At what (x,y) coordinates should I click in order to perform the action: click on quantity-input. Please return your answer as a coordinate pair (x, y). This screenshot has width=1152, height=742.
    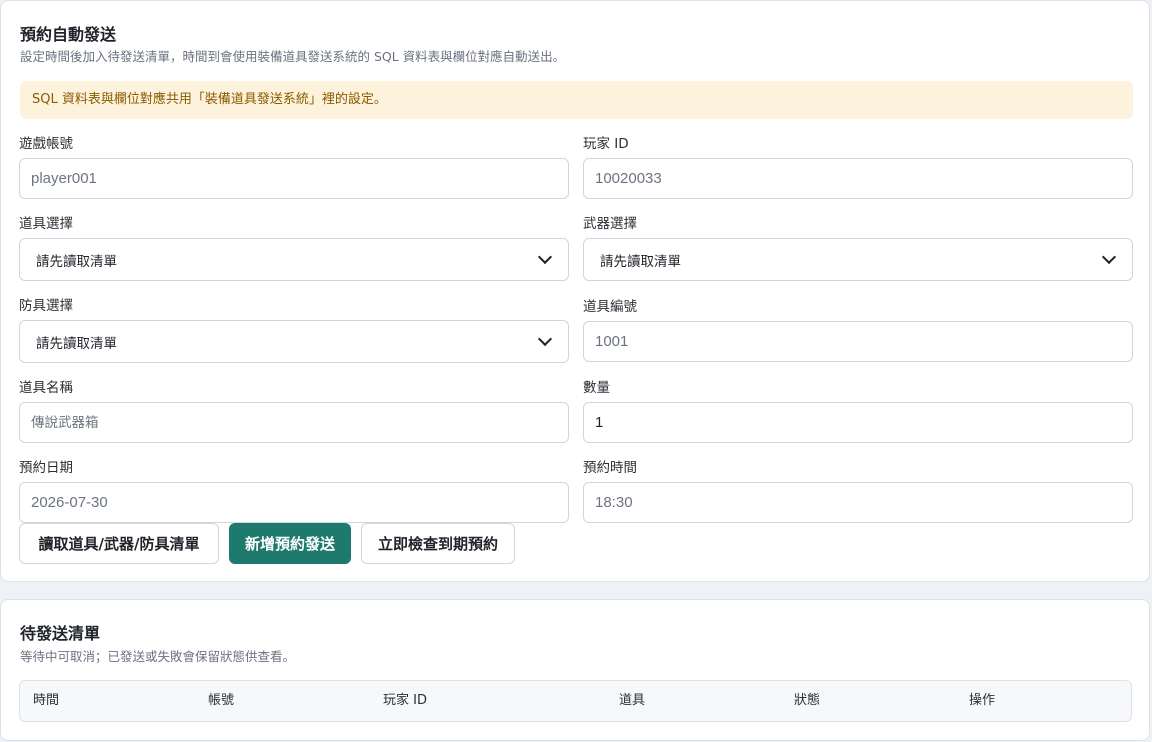
    Looking at the image, I should click on (858, 422).